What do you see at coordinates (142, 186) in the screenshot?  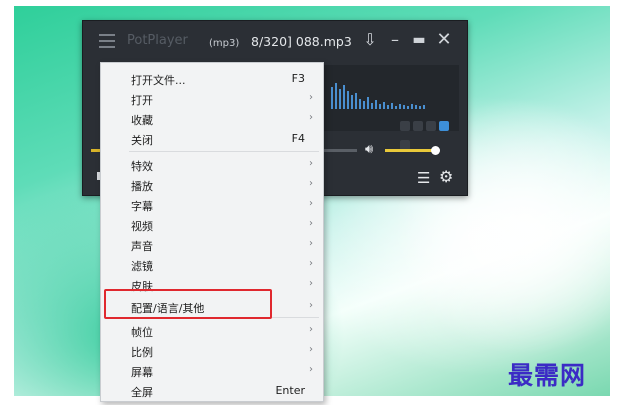 I see `menu-item-label: 播放` at bounding box center [142, 186].